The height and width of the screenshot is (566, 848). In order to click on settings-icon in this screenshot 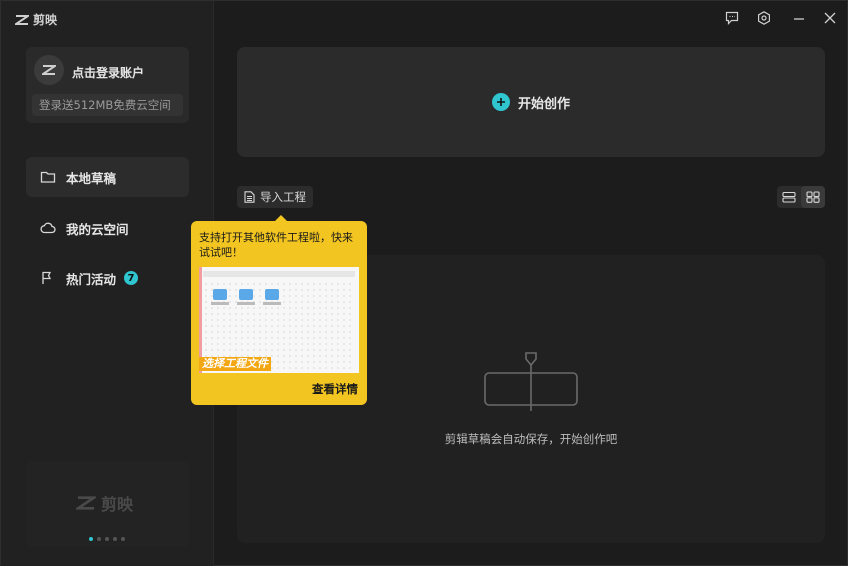, I will do `click(764, 18)`.